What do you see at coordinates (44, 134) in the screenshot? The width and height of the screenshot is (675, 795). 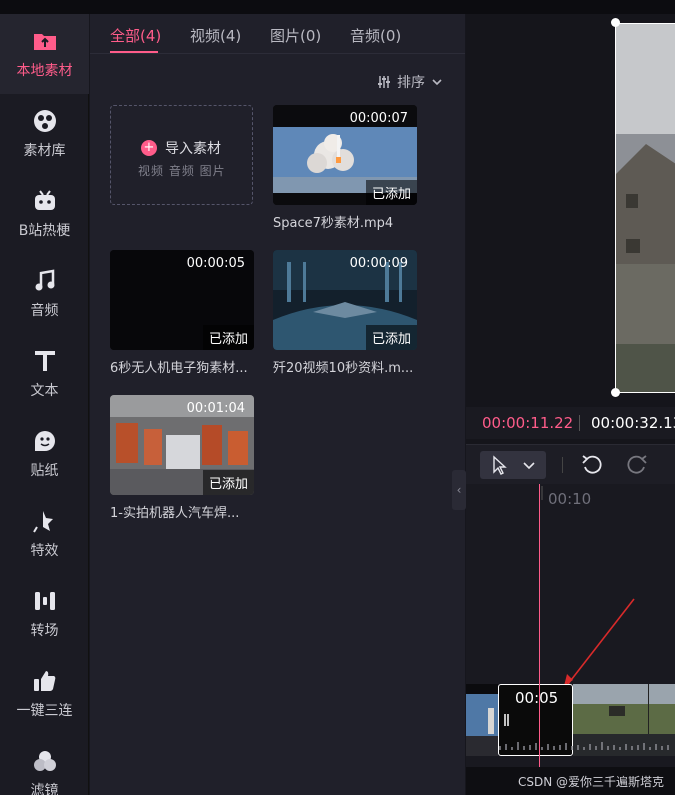 I see `sidebar-item-material-library: 素材库` at bounding box center [44, 134].